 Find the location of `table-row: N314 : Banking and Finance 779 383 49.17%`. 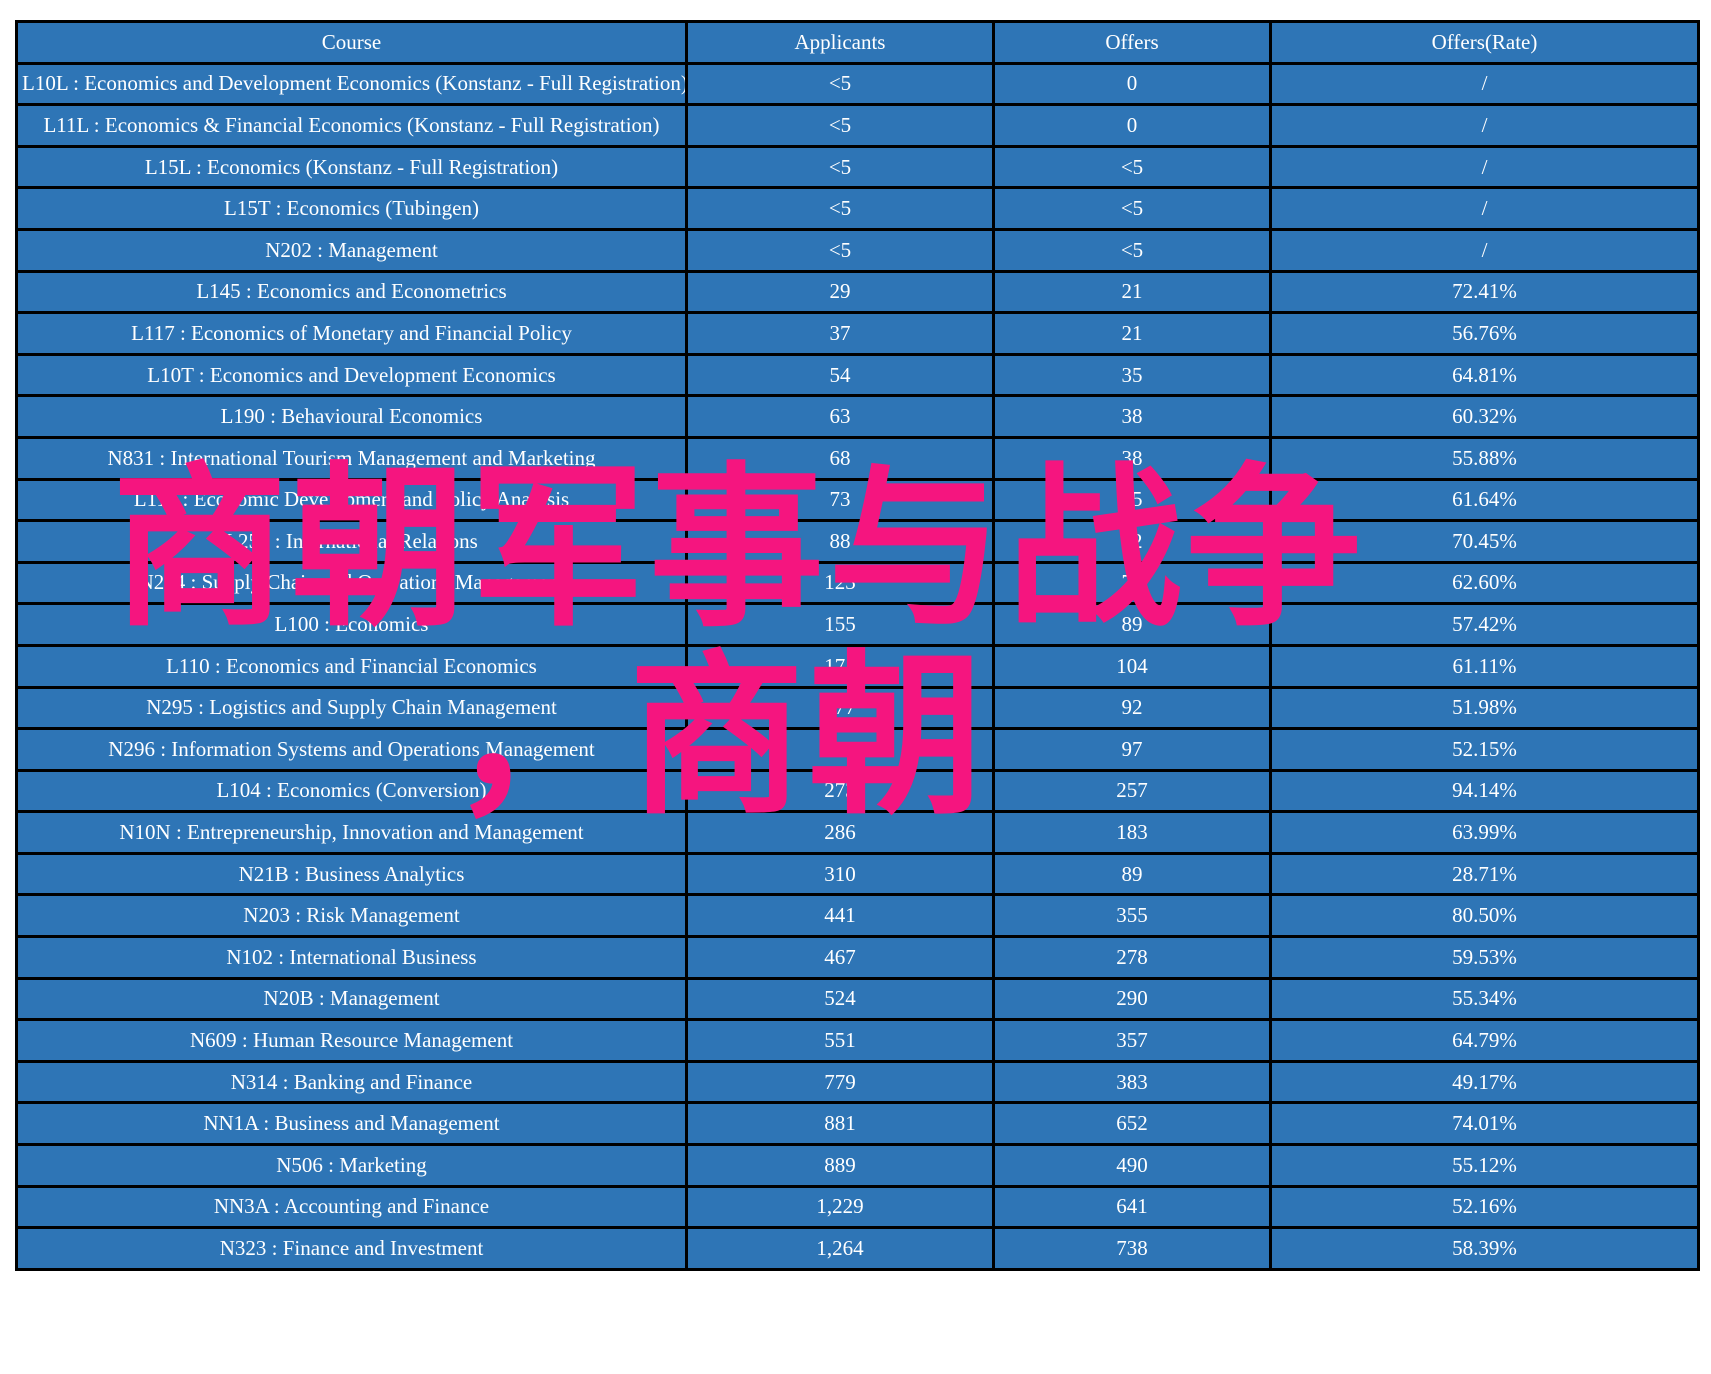

table-row: N314 : Banking and Finance 779 383 49.17% is located at coordinates (857, 1082).